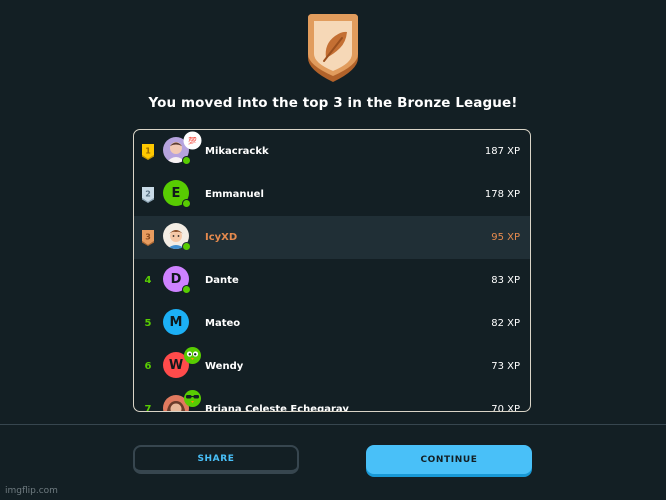  What do you see at coordinates (333, 48) in the screenshot?
I see `bronze-league-badge-icon` at bounding box center [333, 48].